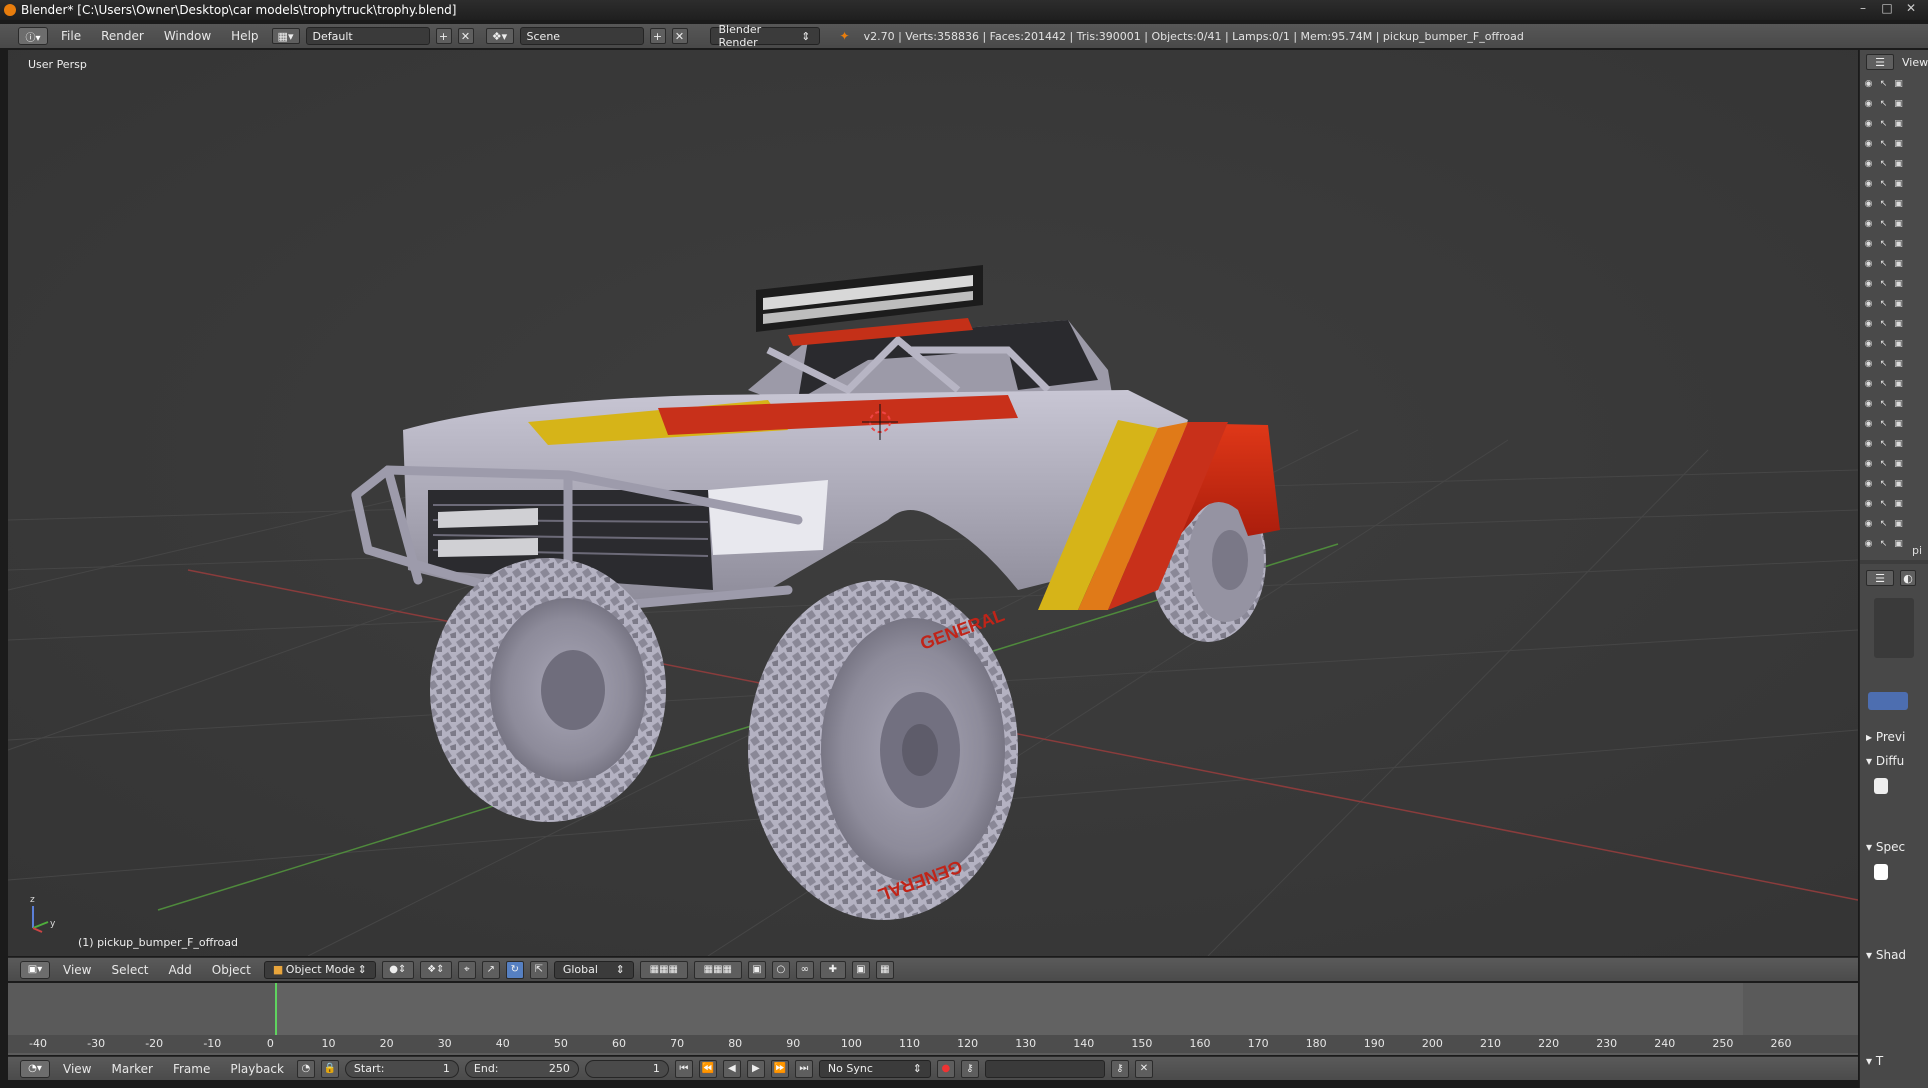 The height and width of the screenshot is (1088, 1928). What do you see at coordinates (626, 1068) in the screenshot?
I see `current-frame-field: 1` at bounding box center [626, 1068].